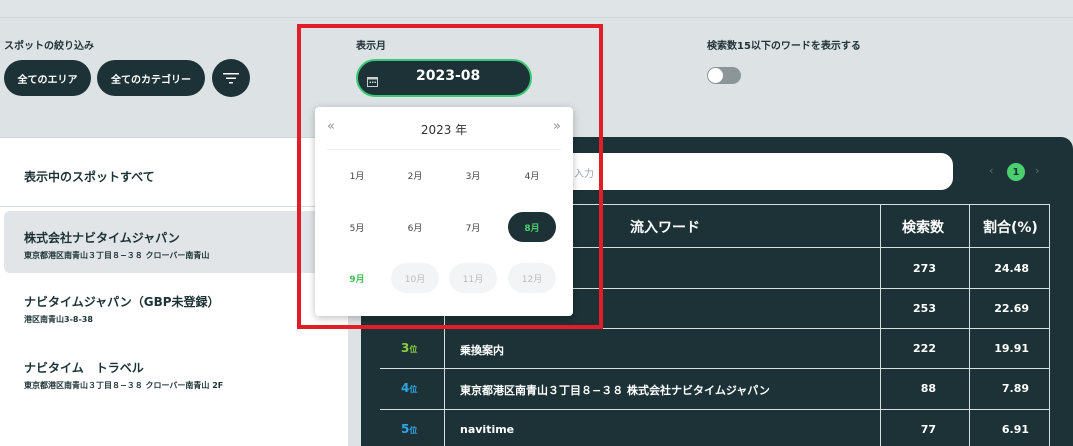 This screenshot has width=1073, height=446. What do you see at coordinates (1010, 228) in the screenshot?
I see `column-header-ratio: 割合(%)` at bounding box center [1010, 228].